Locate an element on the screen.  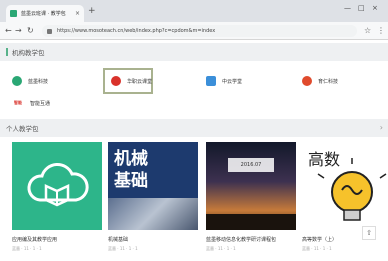
tab-close-button: × is located at coordinates (77, 13).